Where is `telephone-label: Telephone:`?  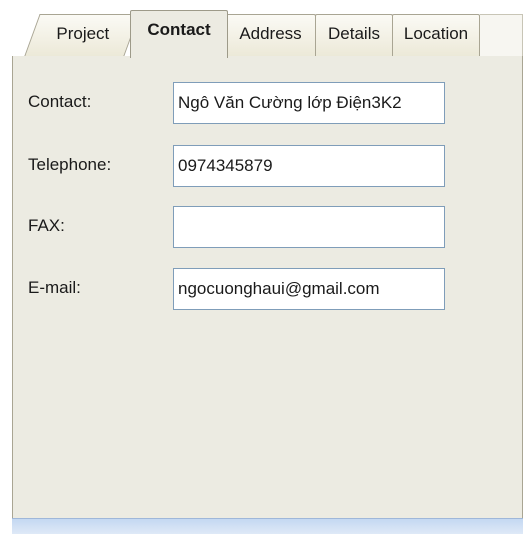 telephone-label: Telephone: is located at coordinates (70, 164).